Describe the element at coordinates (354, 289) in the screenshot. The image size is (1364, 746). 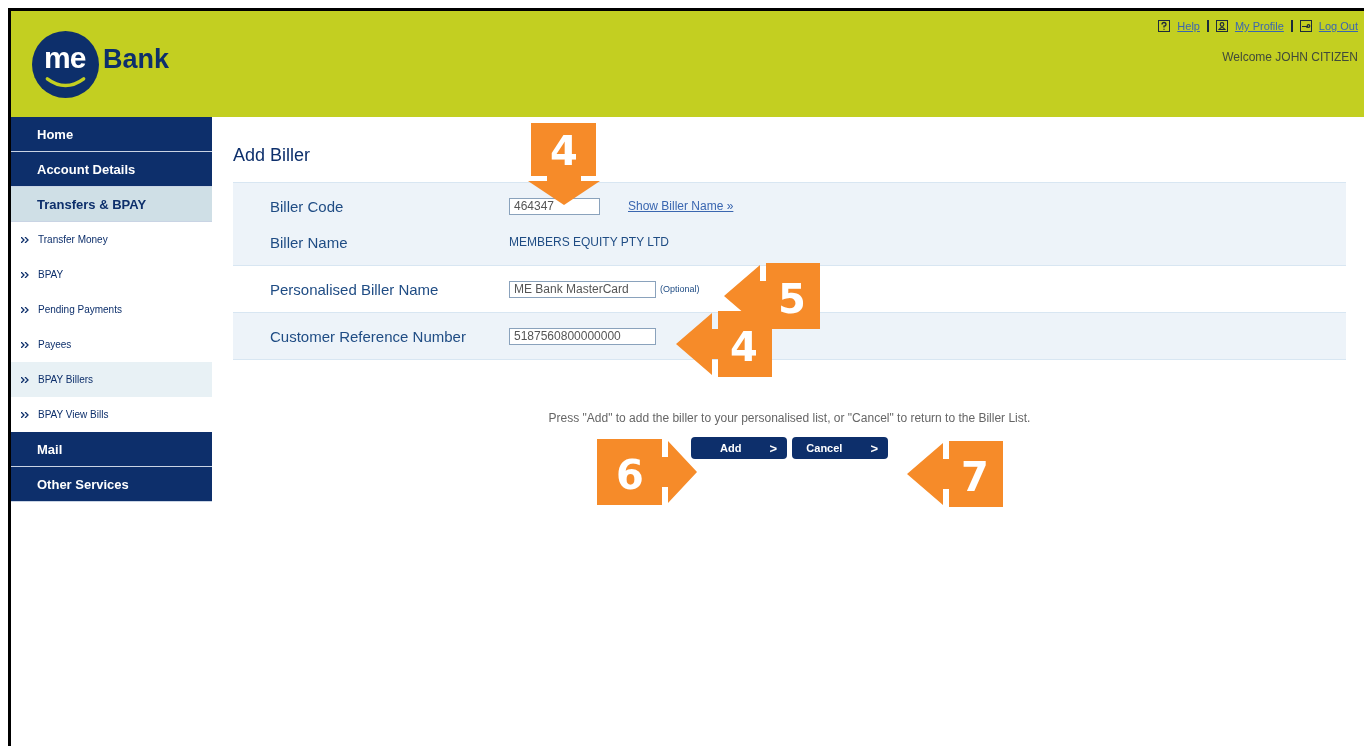
I see `field-label: Personalised Biller Name` at that location.